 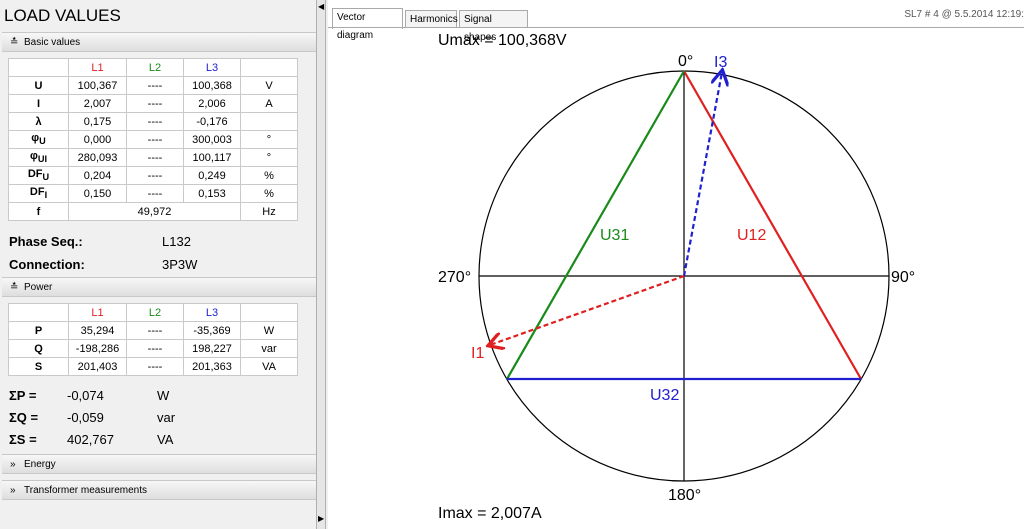 I want to click on row-label: S, so click(x=38, y=366).